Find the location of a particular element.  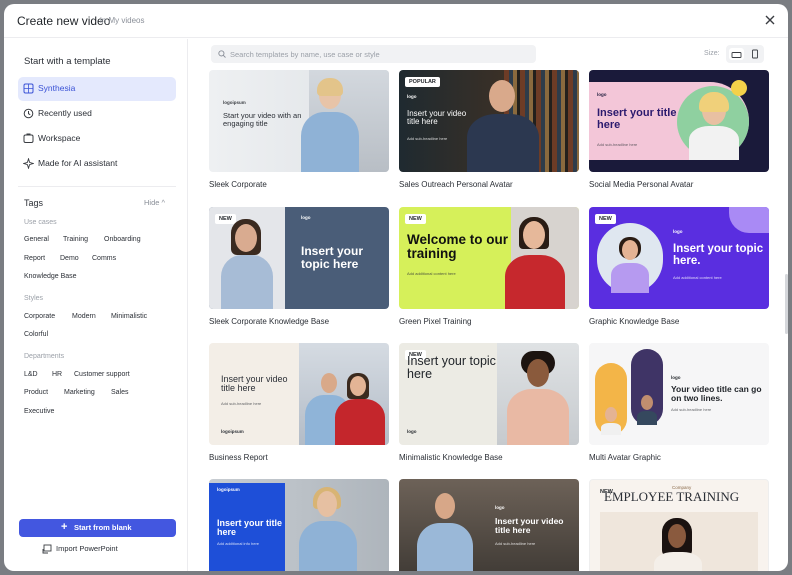

tag-chip: General is located at coordinates (36, 239).